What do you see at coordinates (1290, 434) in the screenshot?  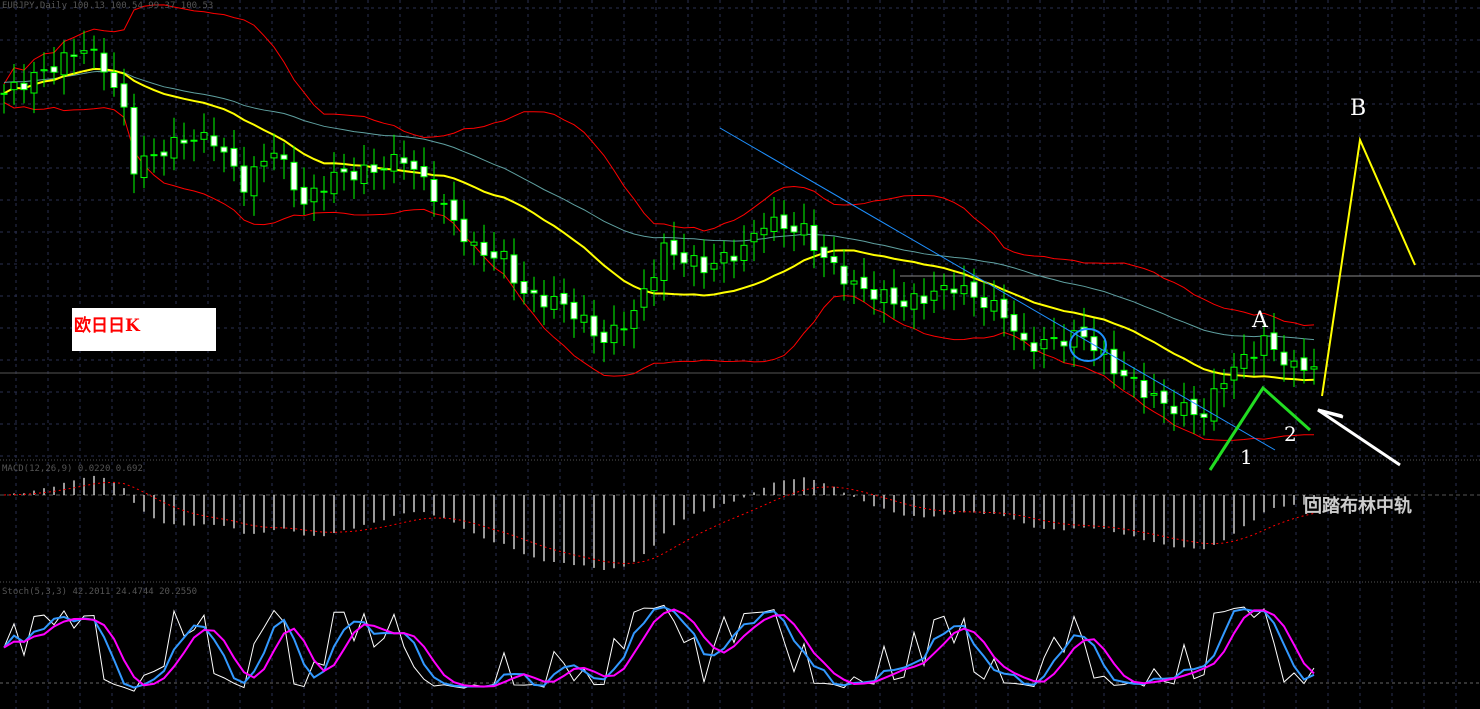 I see `annotation-2: 2` at bounding box center [1290, 434].